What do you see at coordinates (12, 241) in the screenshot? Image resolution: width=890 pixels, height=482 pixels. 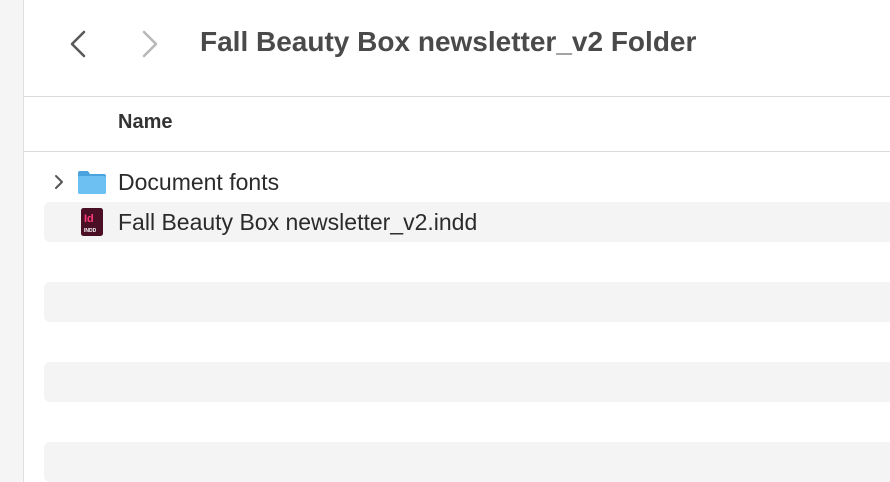 I see `sidebar-edge` at bounding box center [12, 241].